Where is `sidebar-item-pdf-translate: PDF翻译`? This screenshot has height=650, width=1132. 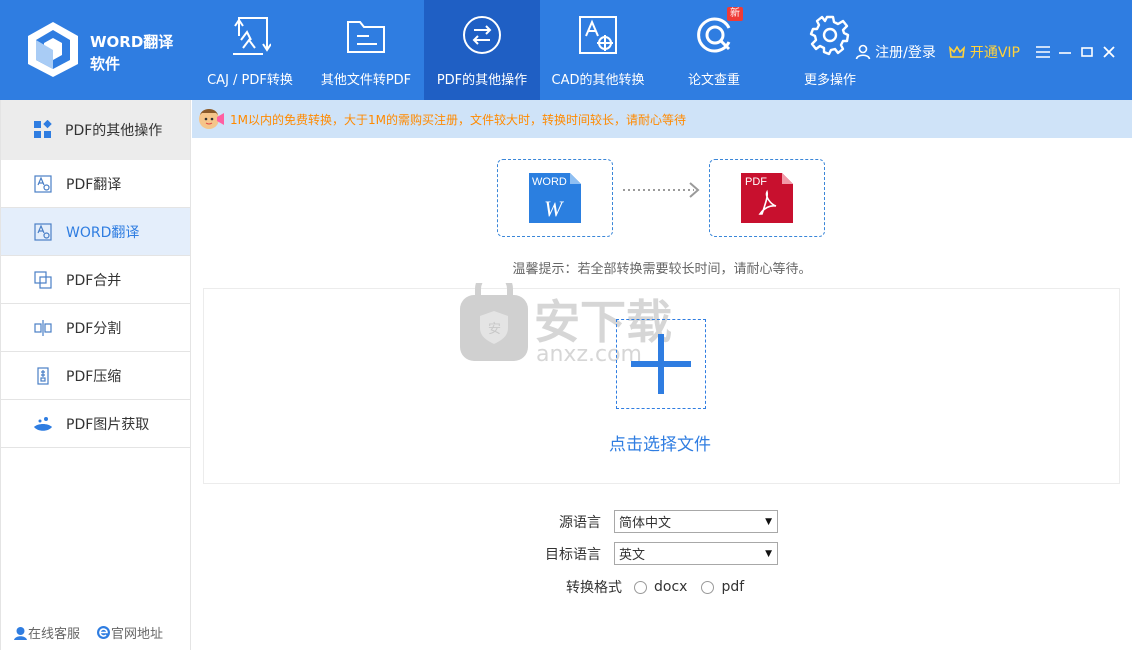
sidebar-item-pdf-translate: PDF翻译 is located at coordinates (95, 184).